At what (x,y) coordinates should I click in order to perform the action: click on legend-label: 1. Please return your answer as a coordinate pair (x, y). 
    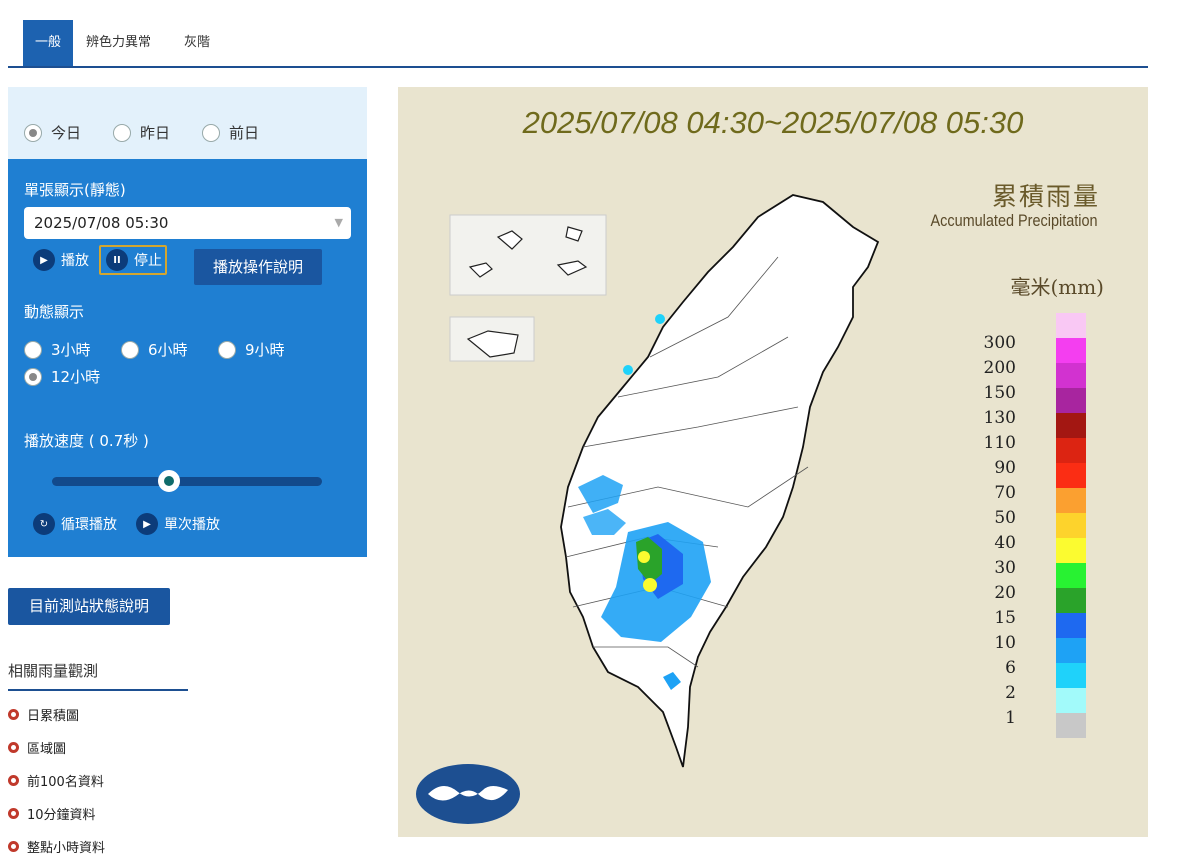
    Looking at the image, I should click on (1010, 718).